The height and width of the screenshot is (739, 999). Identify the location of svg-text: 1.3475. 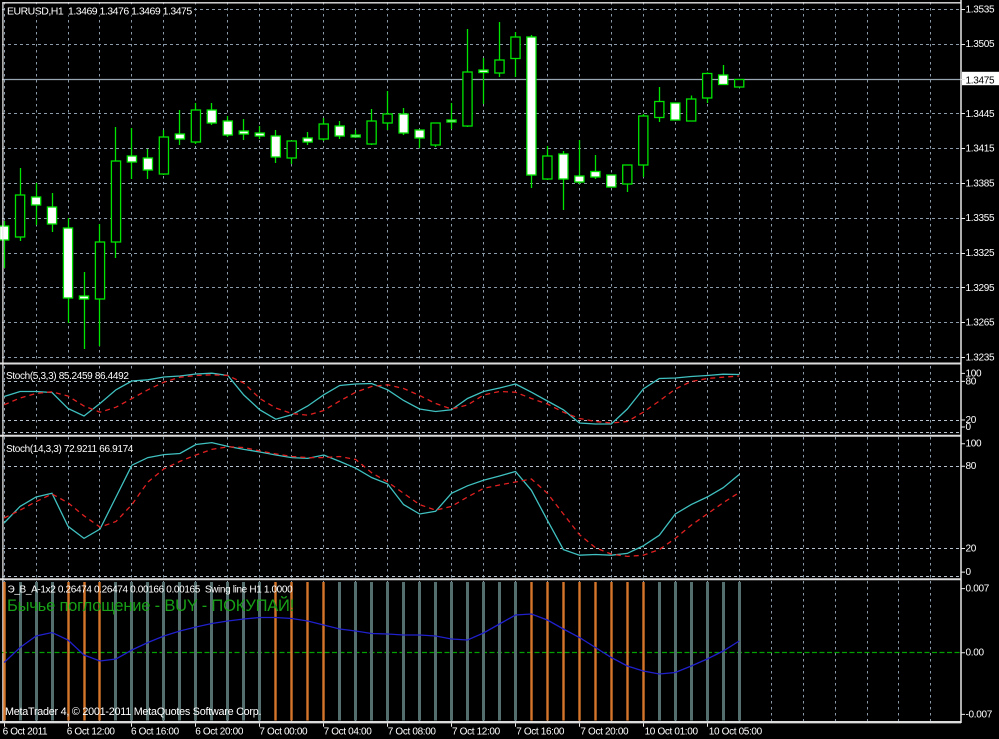
(981, 80).